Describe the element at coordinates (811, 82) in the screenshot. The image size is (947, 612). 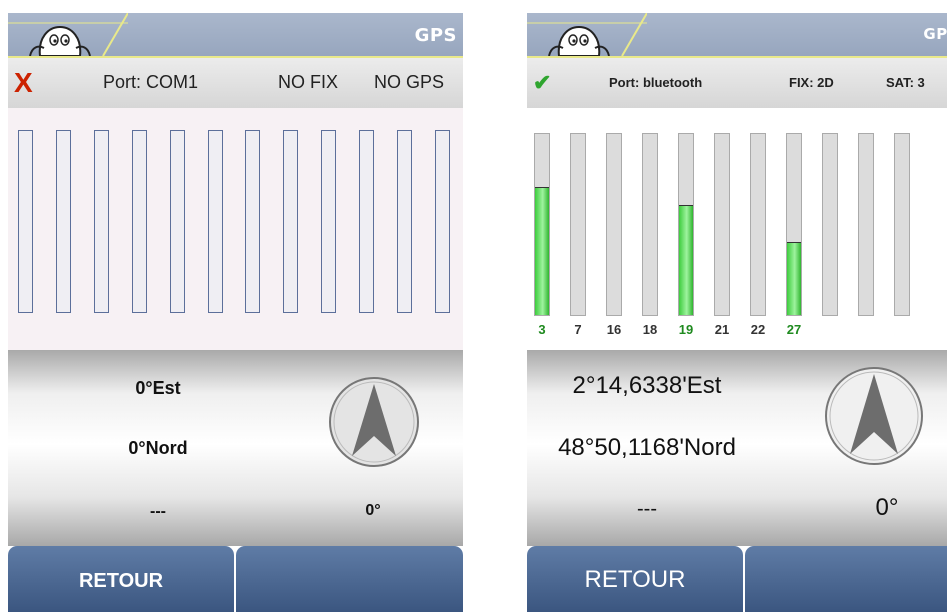
I see `fix-status: FIX: 2D` at that location.